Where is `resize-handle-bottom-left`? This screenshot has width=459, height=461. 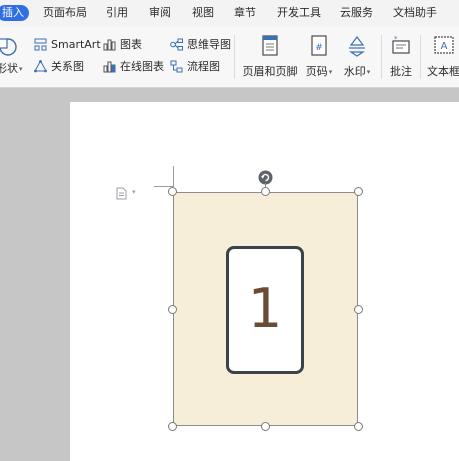
resize-handle-bottom-left is located at coordinates (172, 426).